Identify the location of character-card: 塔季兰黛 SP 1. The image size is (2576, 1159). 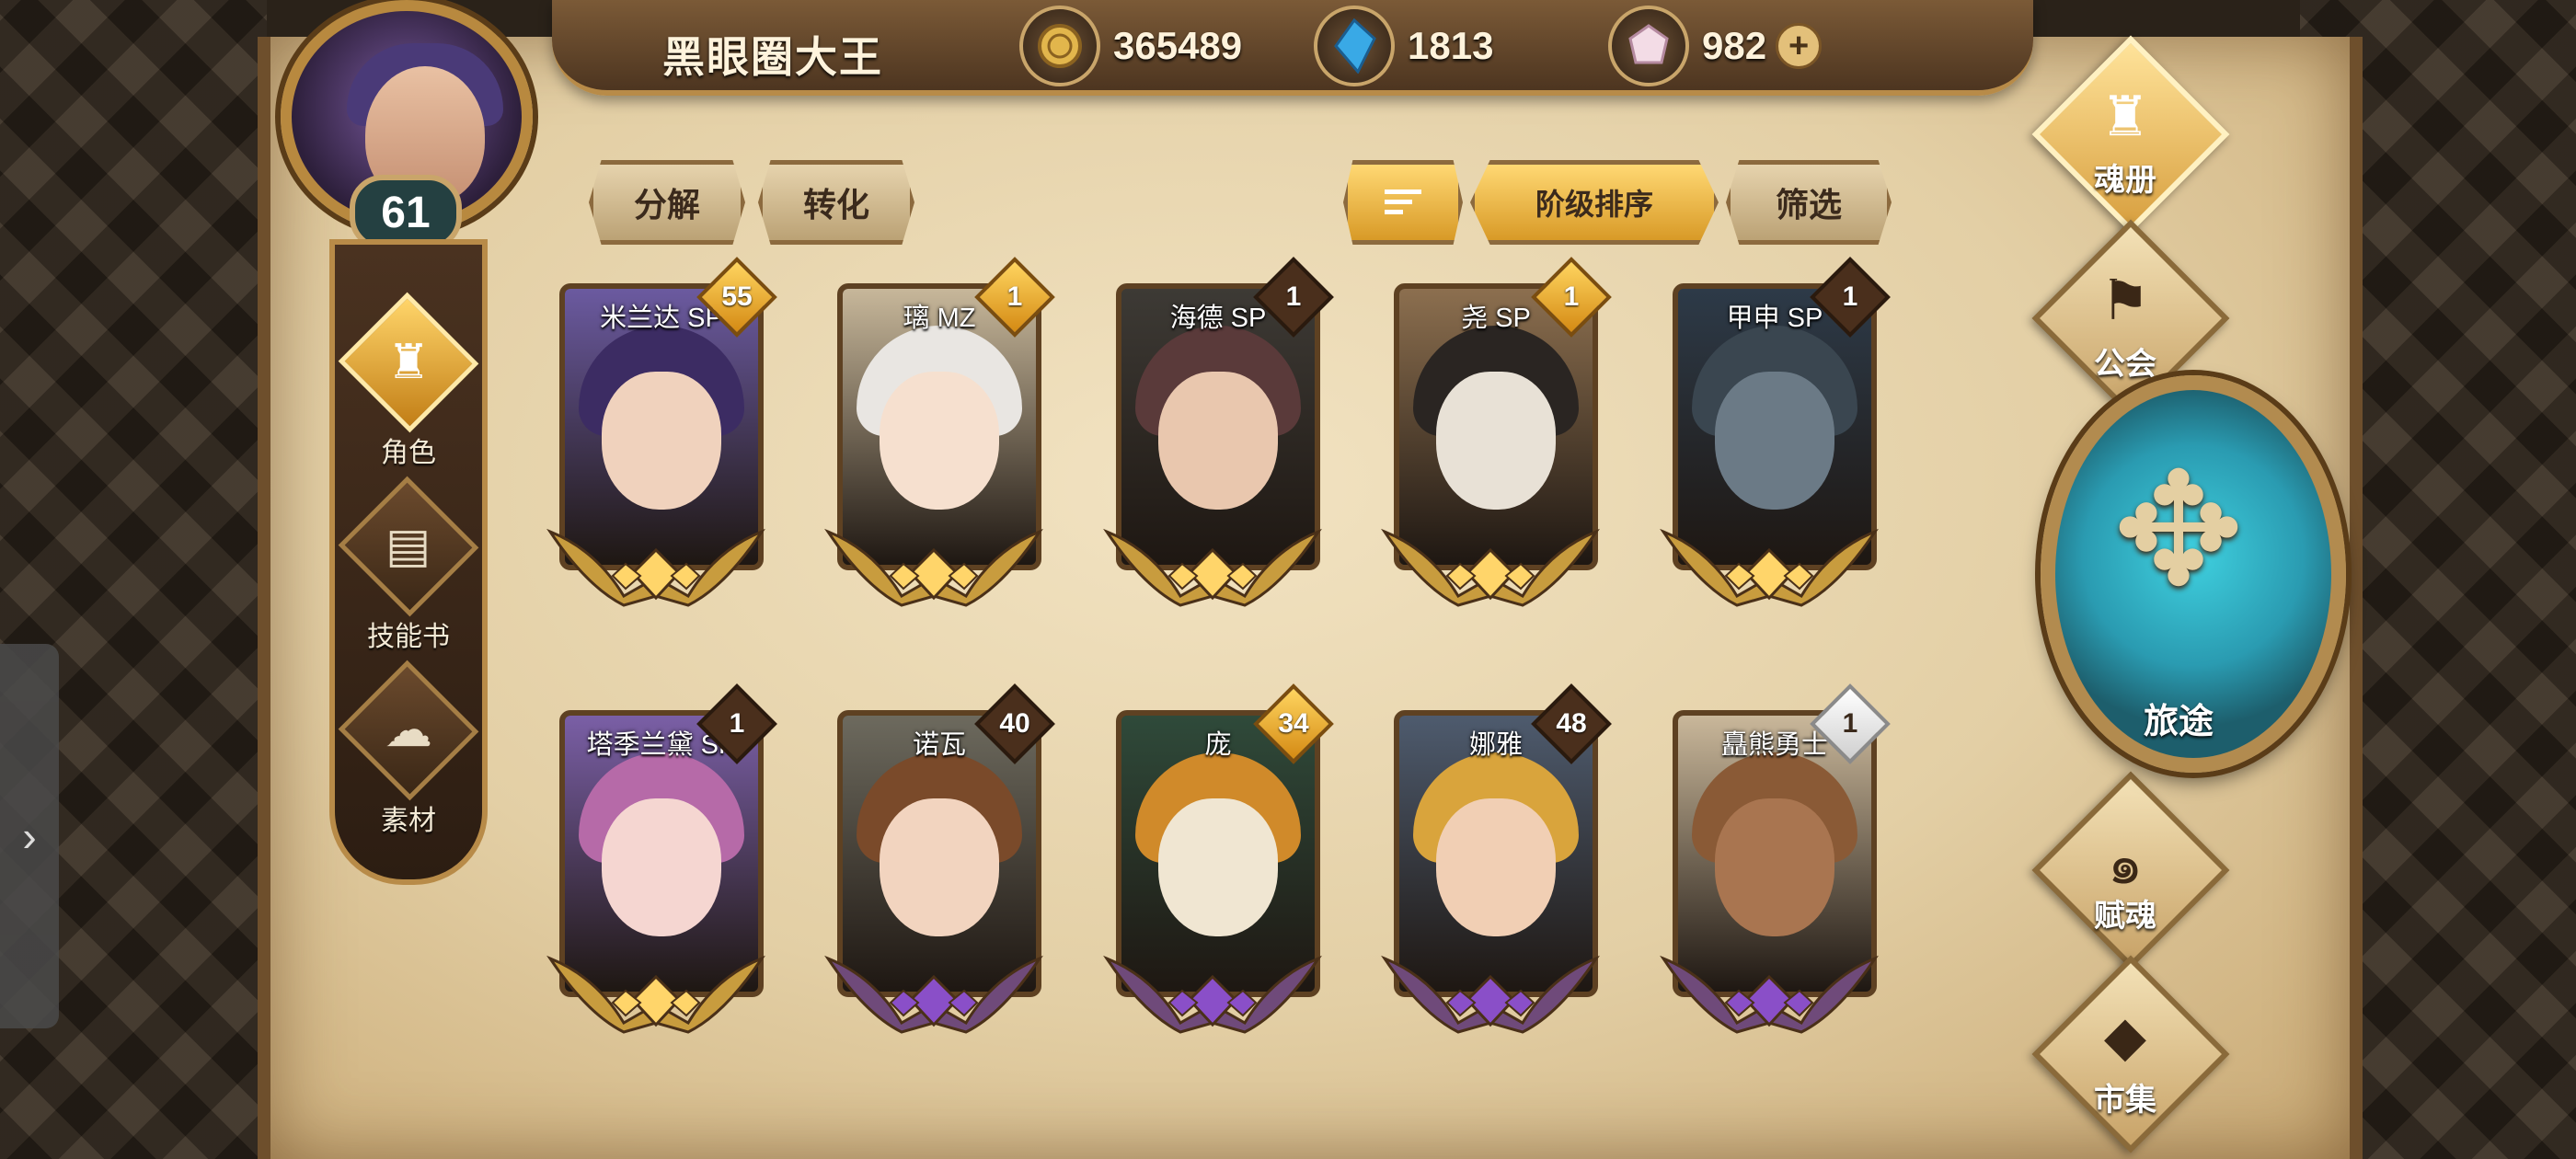
(659, 866).